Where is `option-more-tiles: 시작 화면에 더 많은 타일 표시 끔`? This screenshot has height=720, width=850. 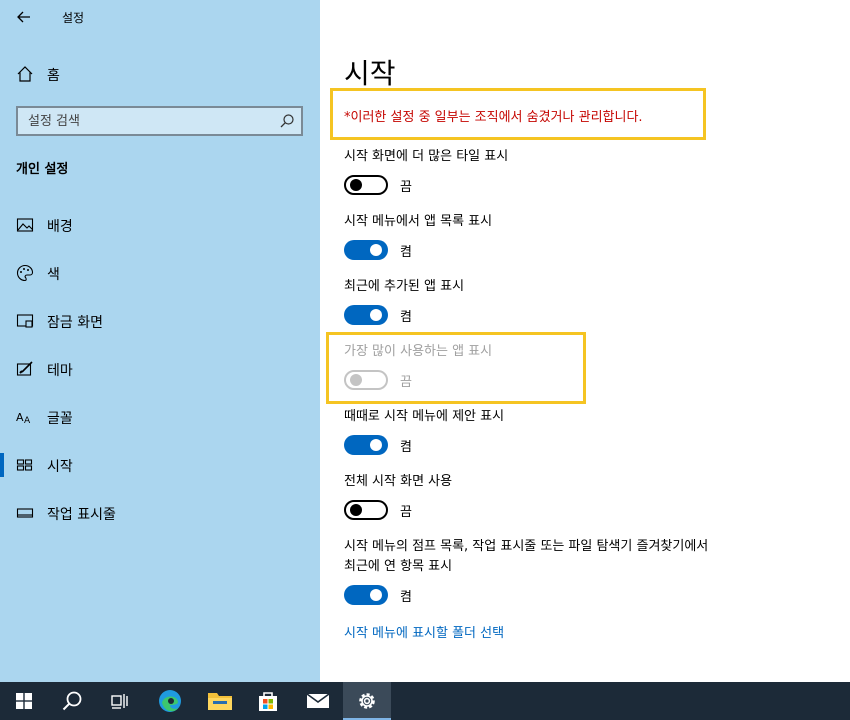 option-more-tiles: 시작 화면에 더 많은 타일 표시 끔 is located at coordinates (584, 174).